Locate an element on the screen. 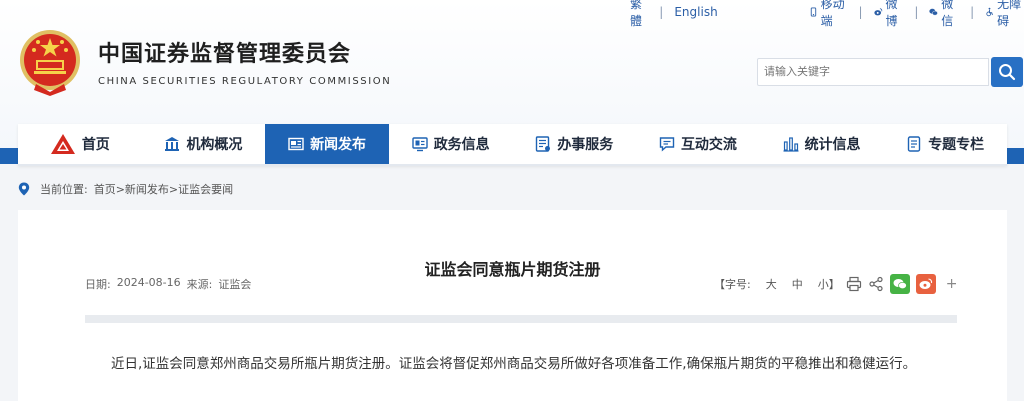 The image size is (1024, 401). share-icon is located at coordinates (876, 284).